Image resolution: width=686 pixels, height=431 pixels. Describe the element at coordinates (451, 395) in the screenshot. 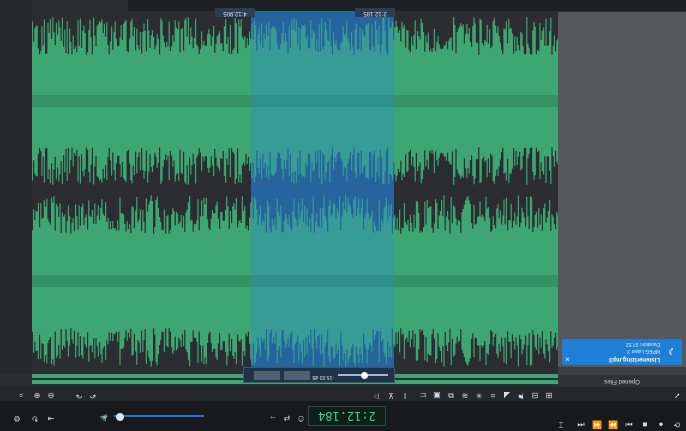

I see `copy-icon: ⧉` at that location.